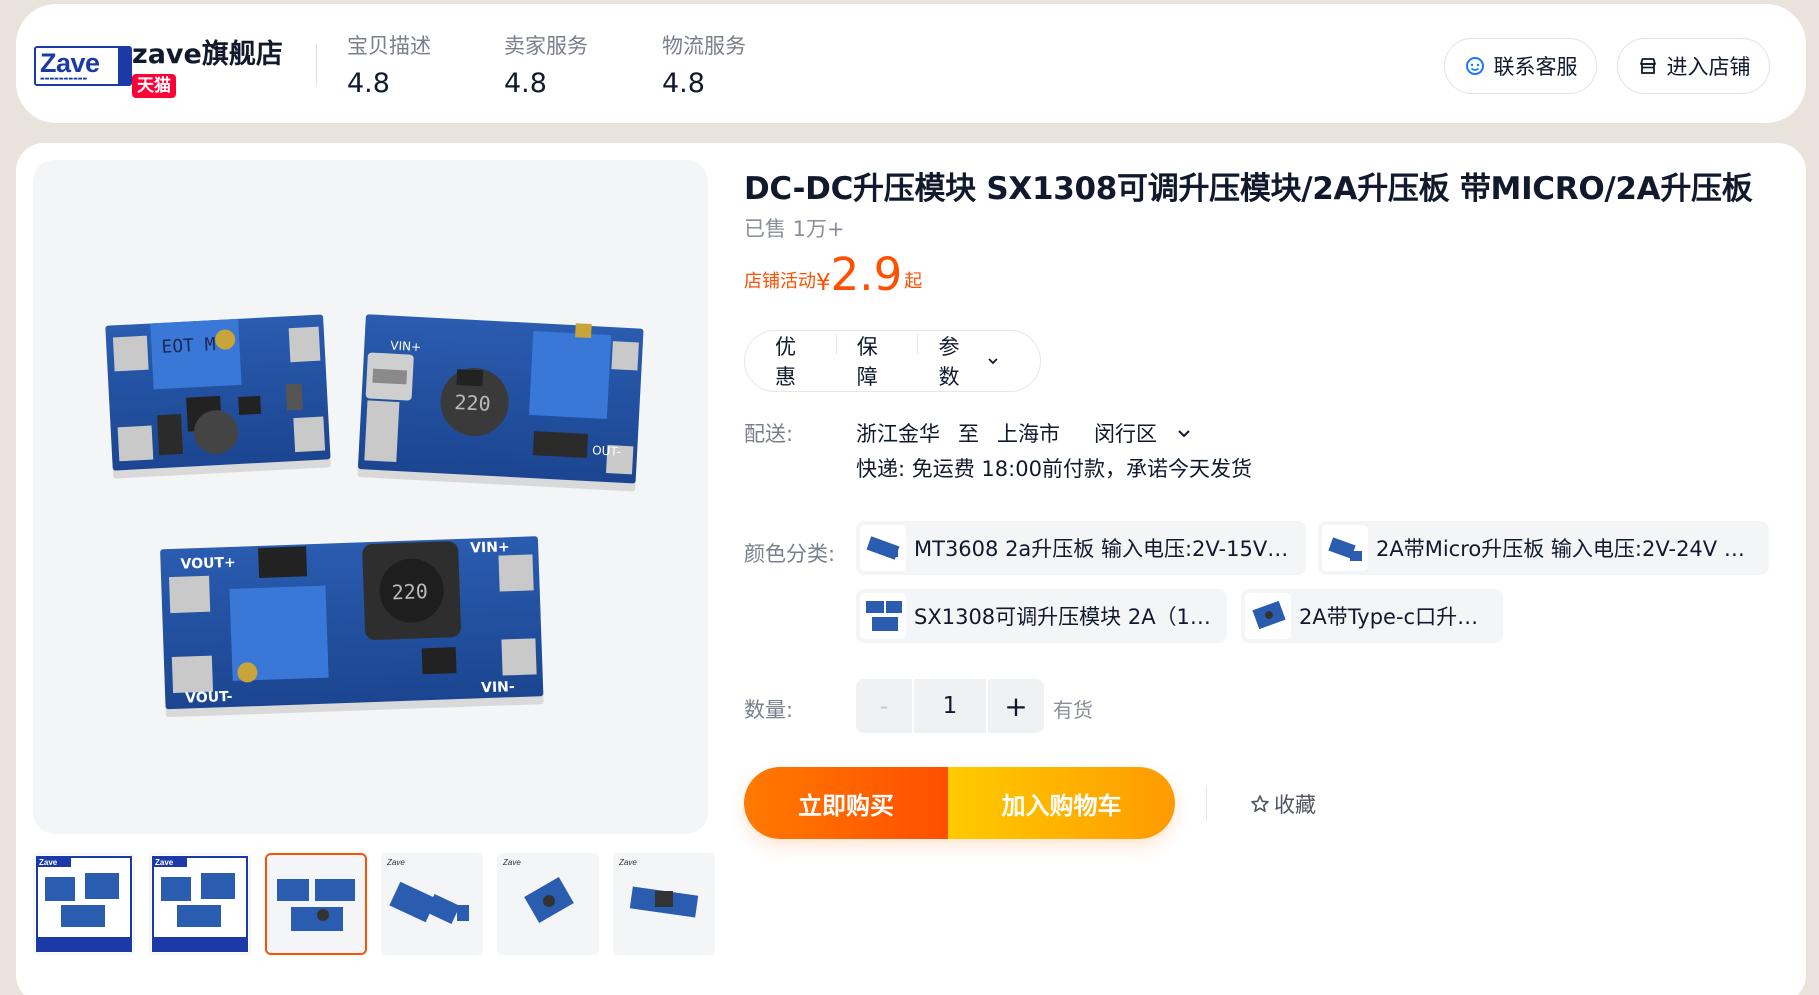 This screenshot has height=995, width=1819. Describe the element at coordinates (606, 450) in the screenshot. I see `svg-text: OUT-` at that location.